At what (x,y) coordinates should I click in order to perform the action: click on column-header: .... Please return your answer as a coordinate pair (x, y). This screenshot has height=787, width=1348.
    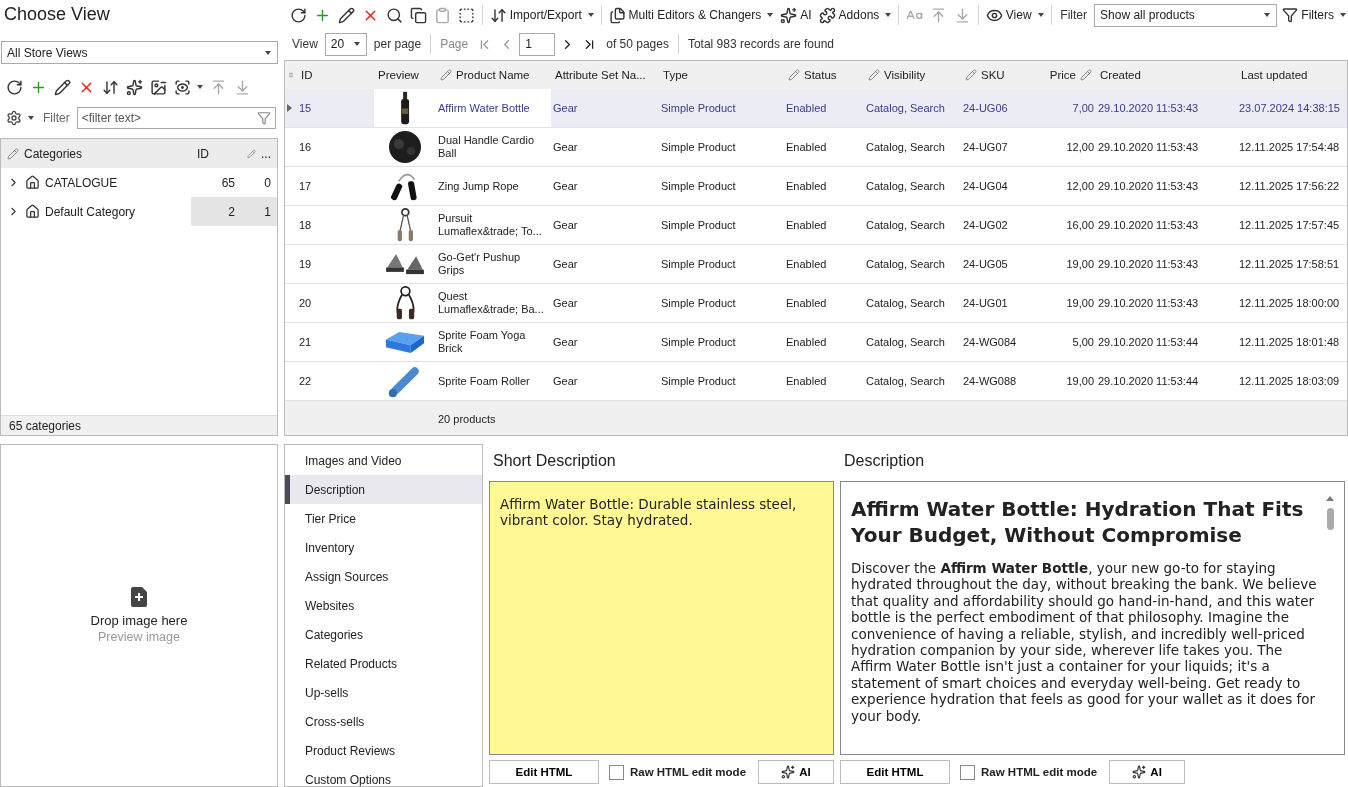
    Looking at the image, I should click on (259, 153).